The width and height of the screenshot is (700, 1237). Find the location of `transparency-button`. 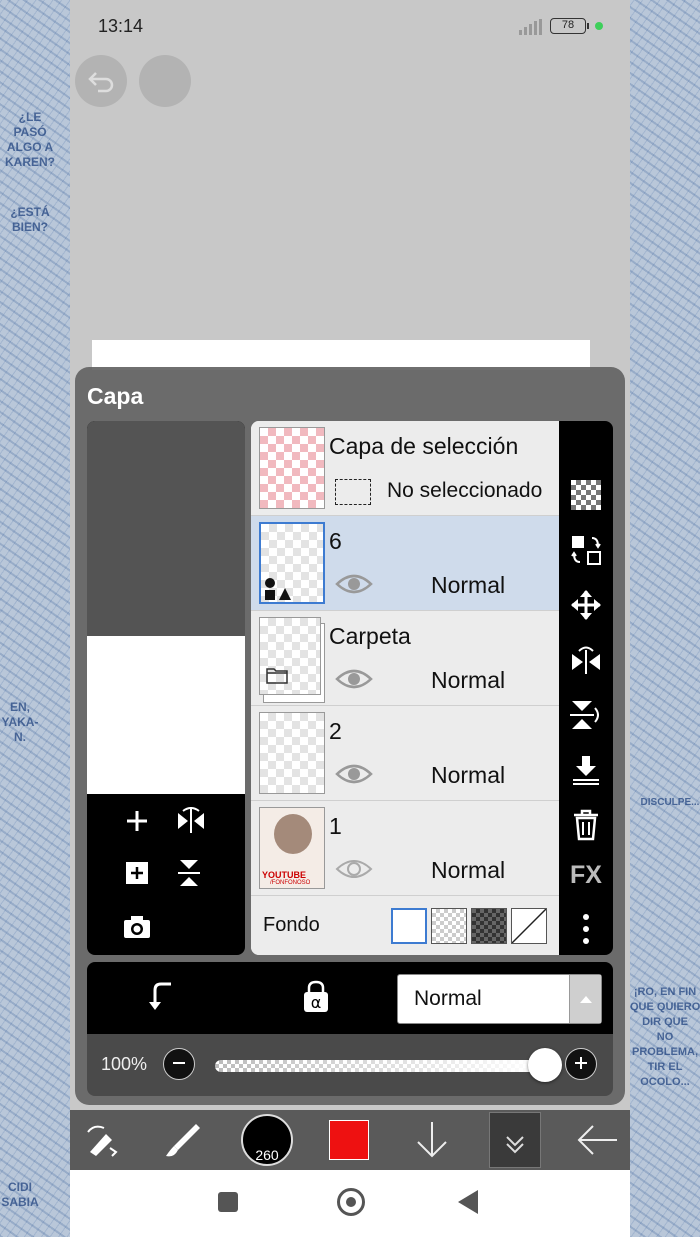

transparency-button is located at coordinates (586, 495).